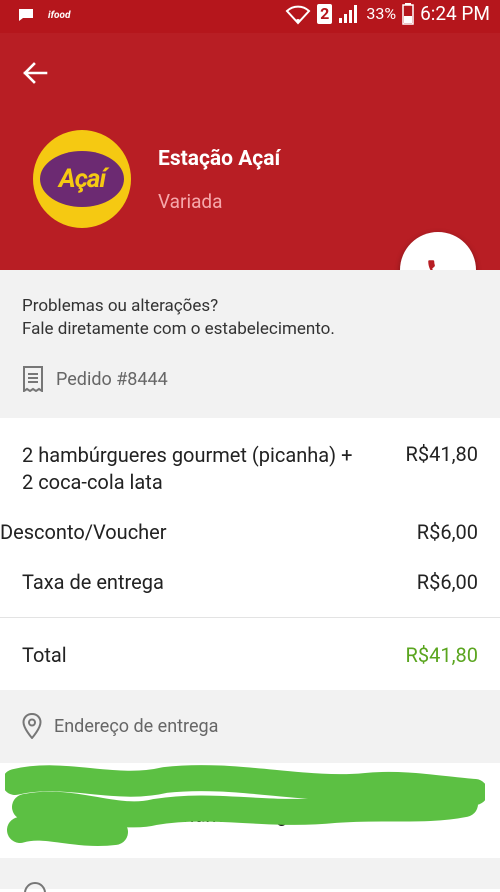  I want to click on order-item-price: R$41,80, so click(441, 454).